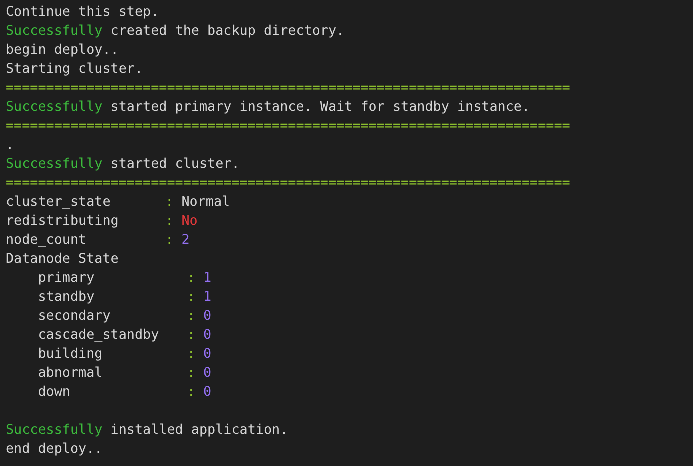 This screenshot has width=693, height=466. What do you see at coordinates (75, 70) in the screenshot?
I see `output-line: Starting cluster.` at bounding box center [75, 70].